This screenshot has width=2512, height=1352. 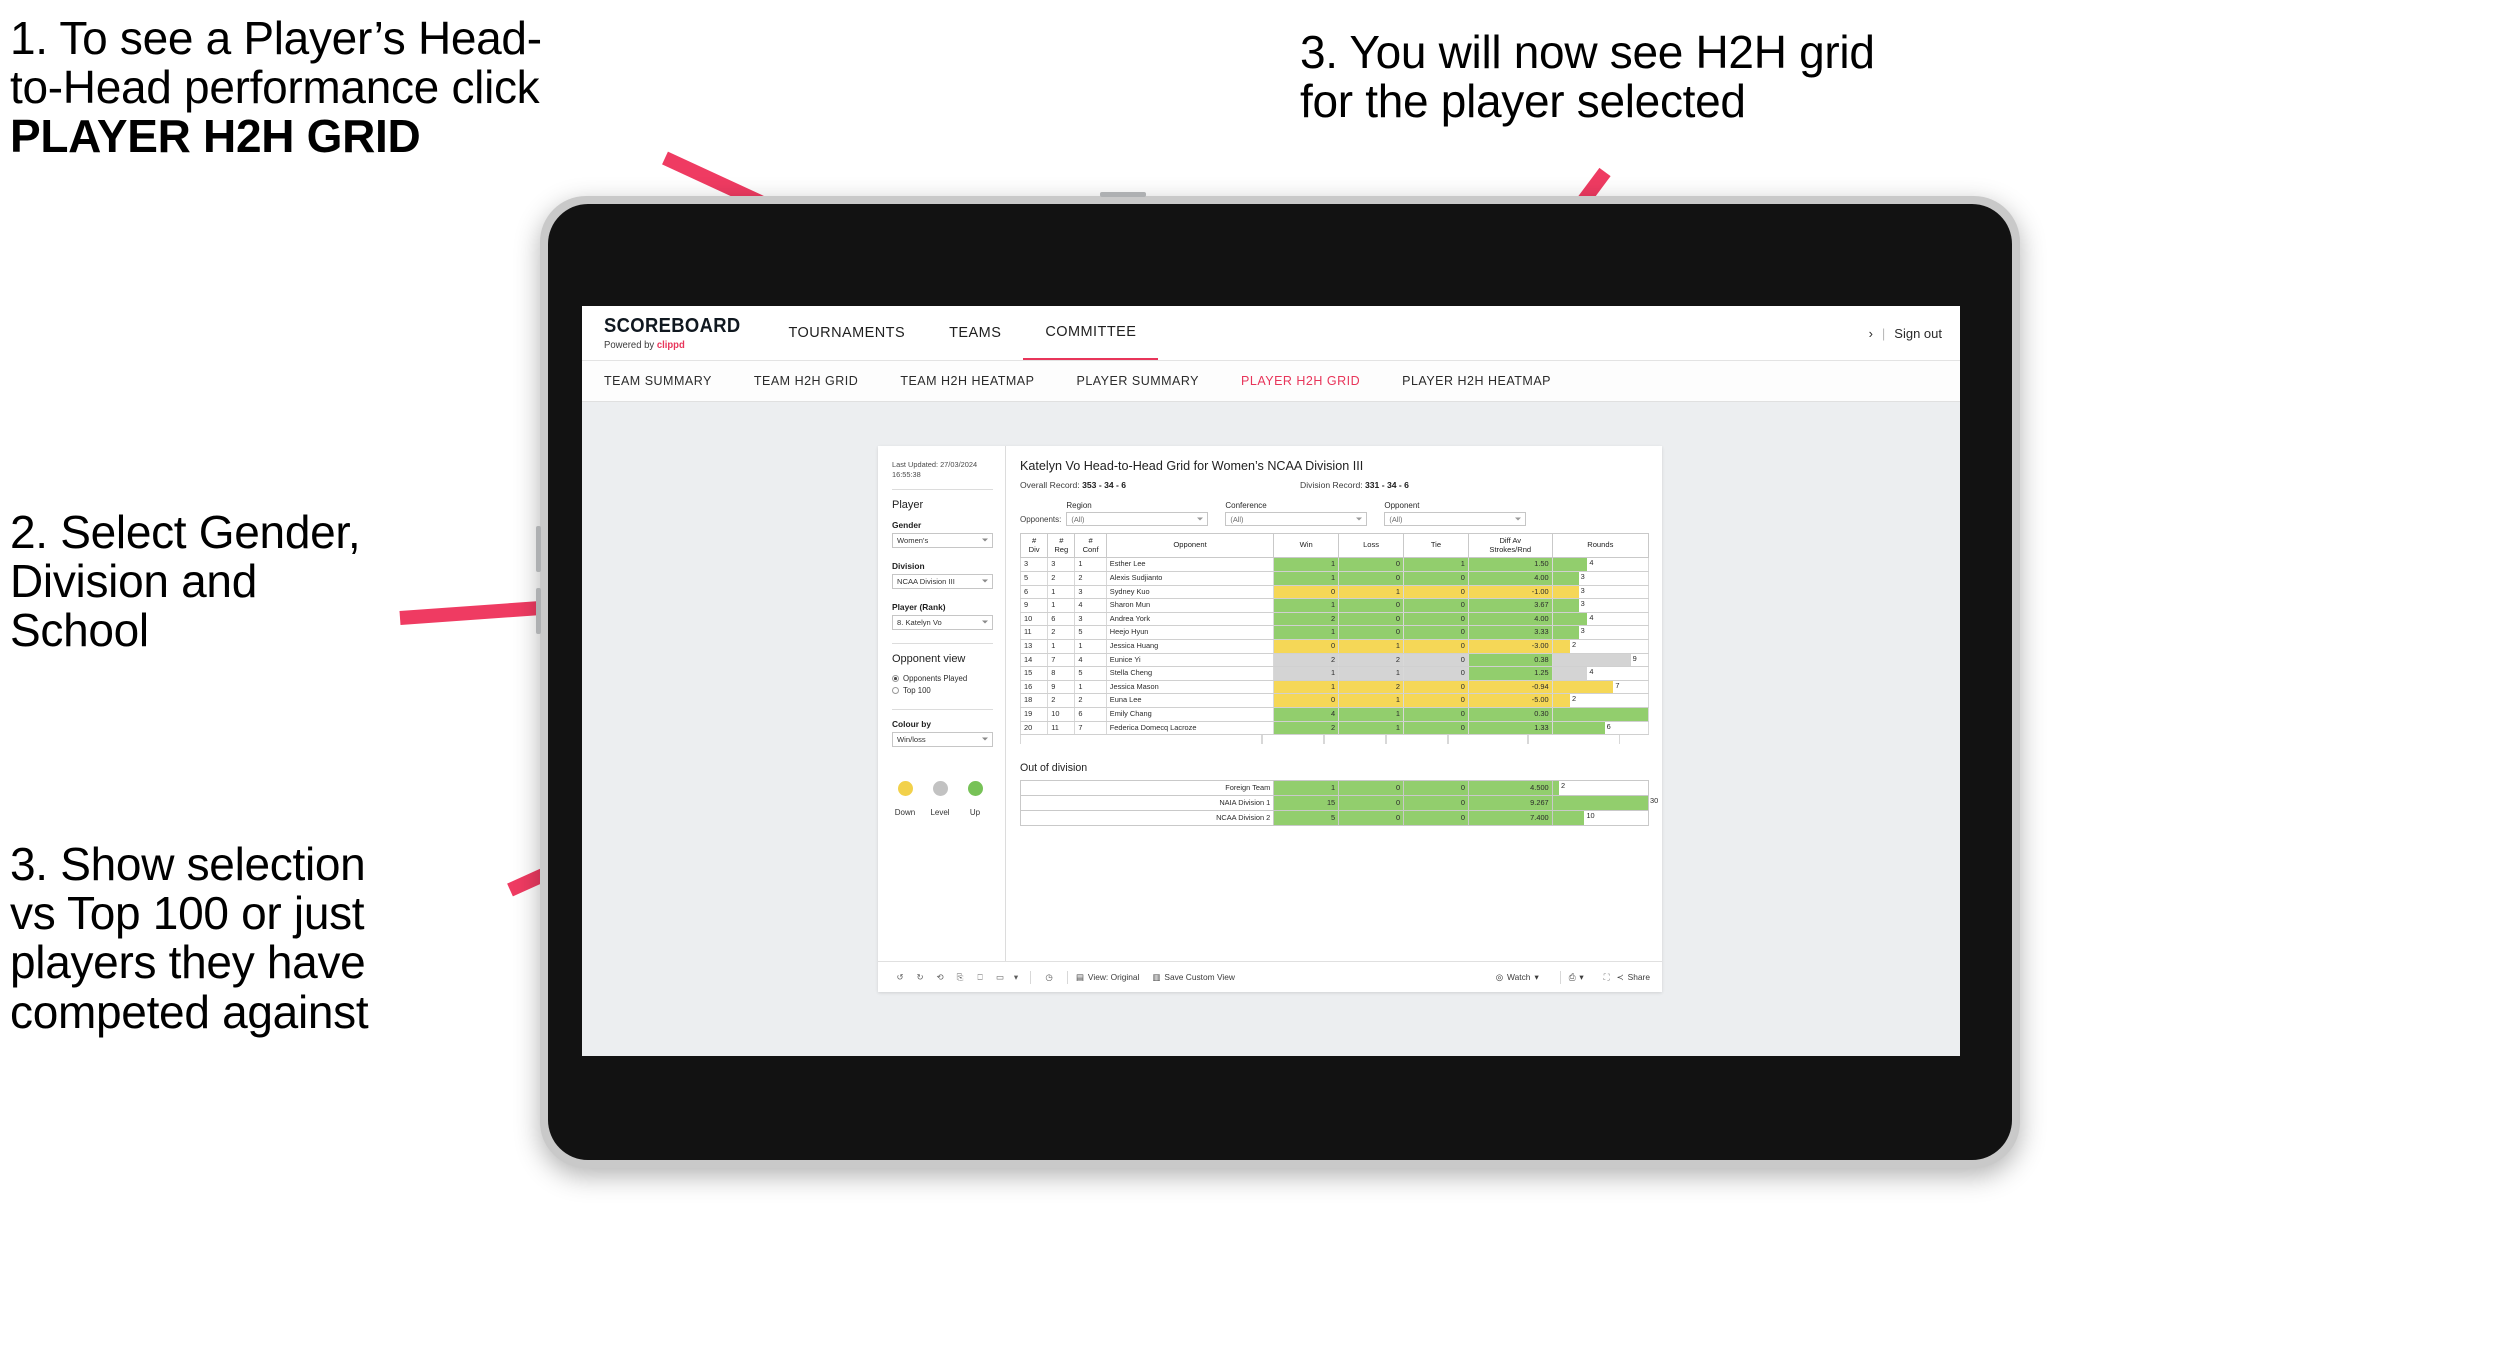 I want to click on gender-label: Gender, so click(x=907, y=524).